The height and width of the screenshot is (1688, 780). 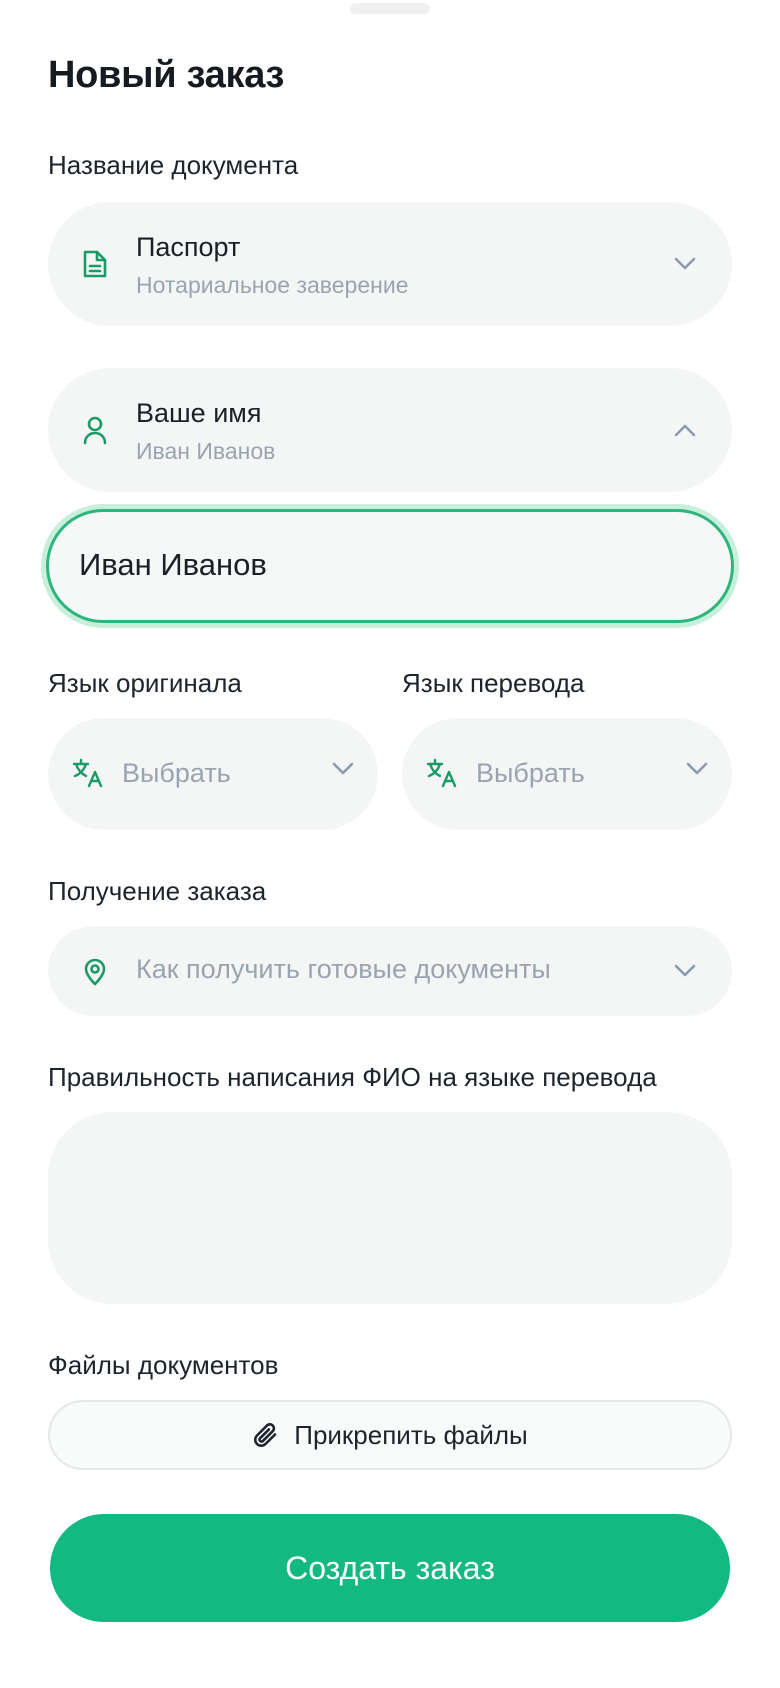 I want to click on document-value: Паспорт, so click(x=188, y=247).